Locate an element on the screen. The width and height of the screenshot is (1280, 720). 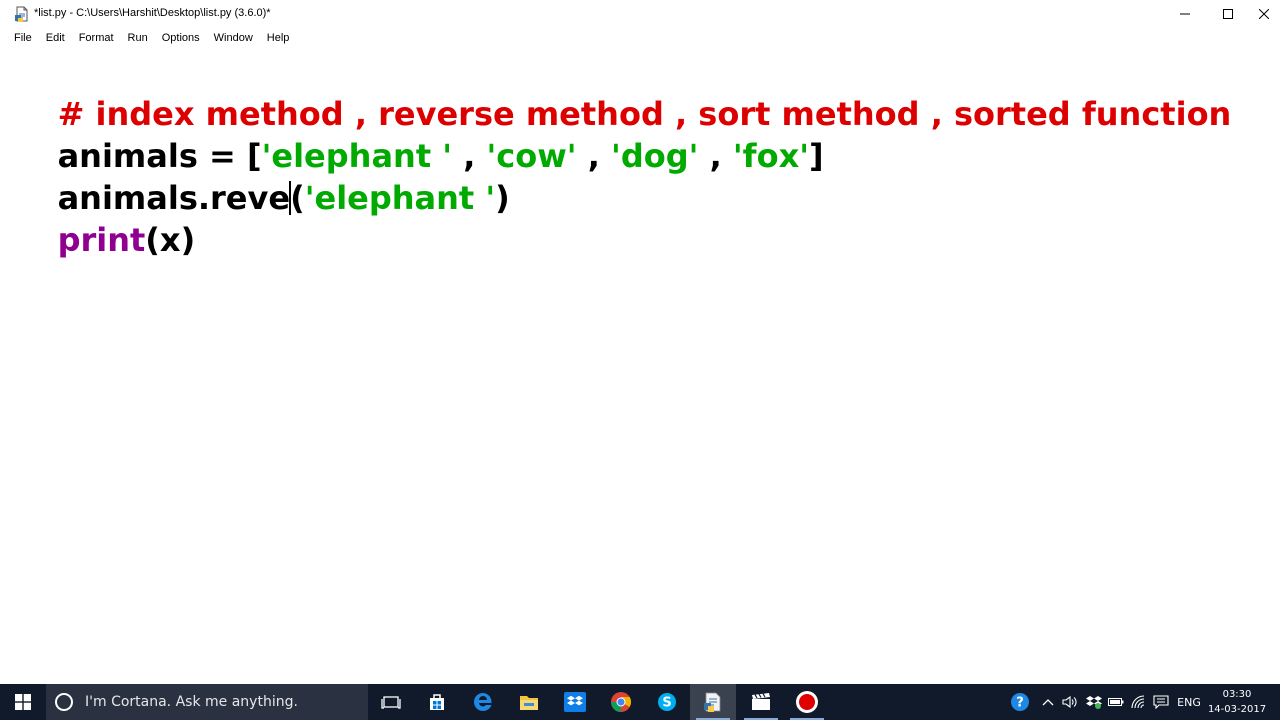
dropbox-sync-icon is located at coordinates (1094, 702).